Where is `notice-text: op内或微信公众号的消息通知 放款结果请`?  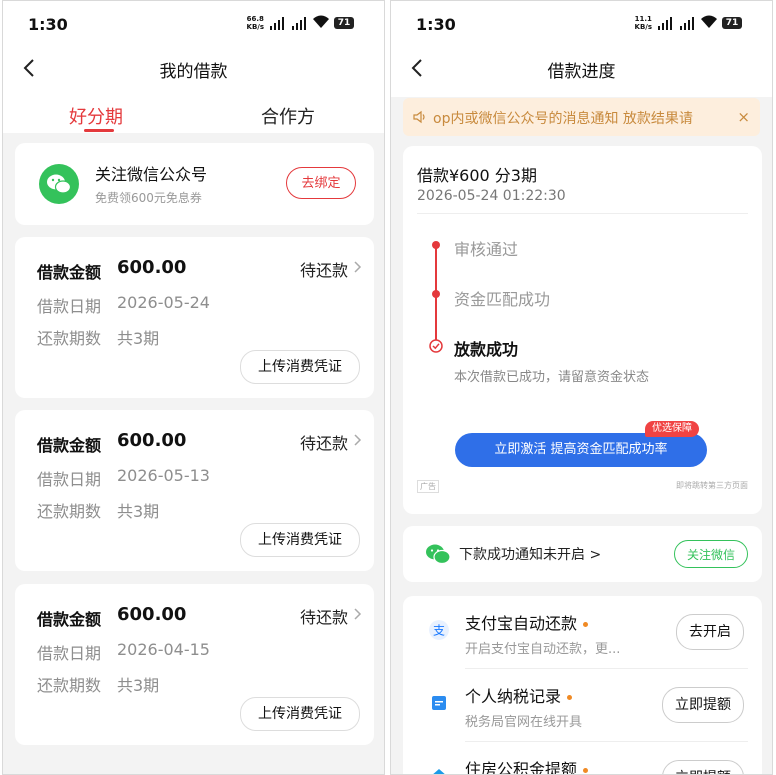 notice-text: op内或微信公众号的消息通知 放款结果请 is located at coordinates (563, 119).